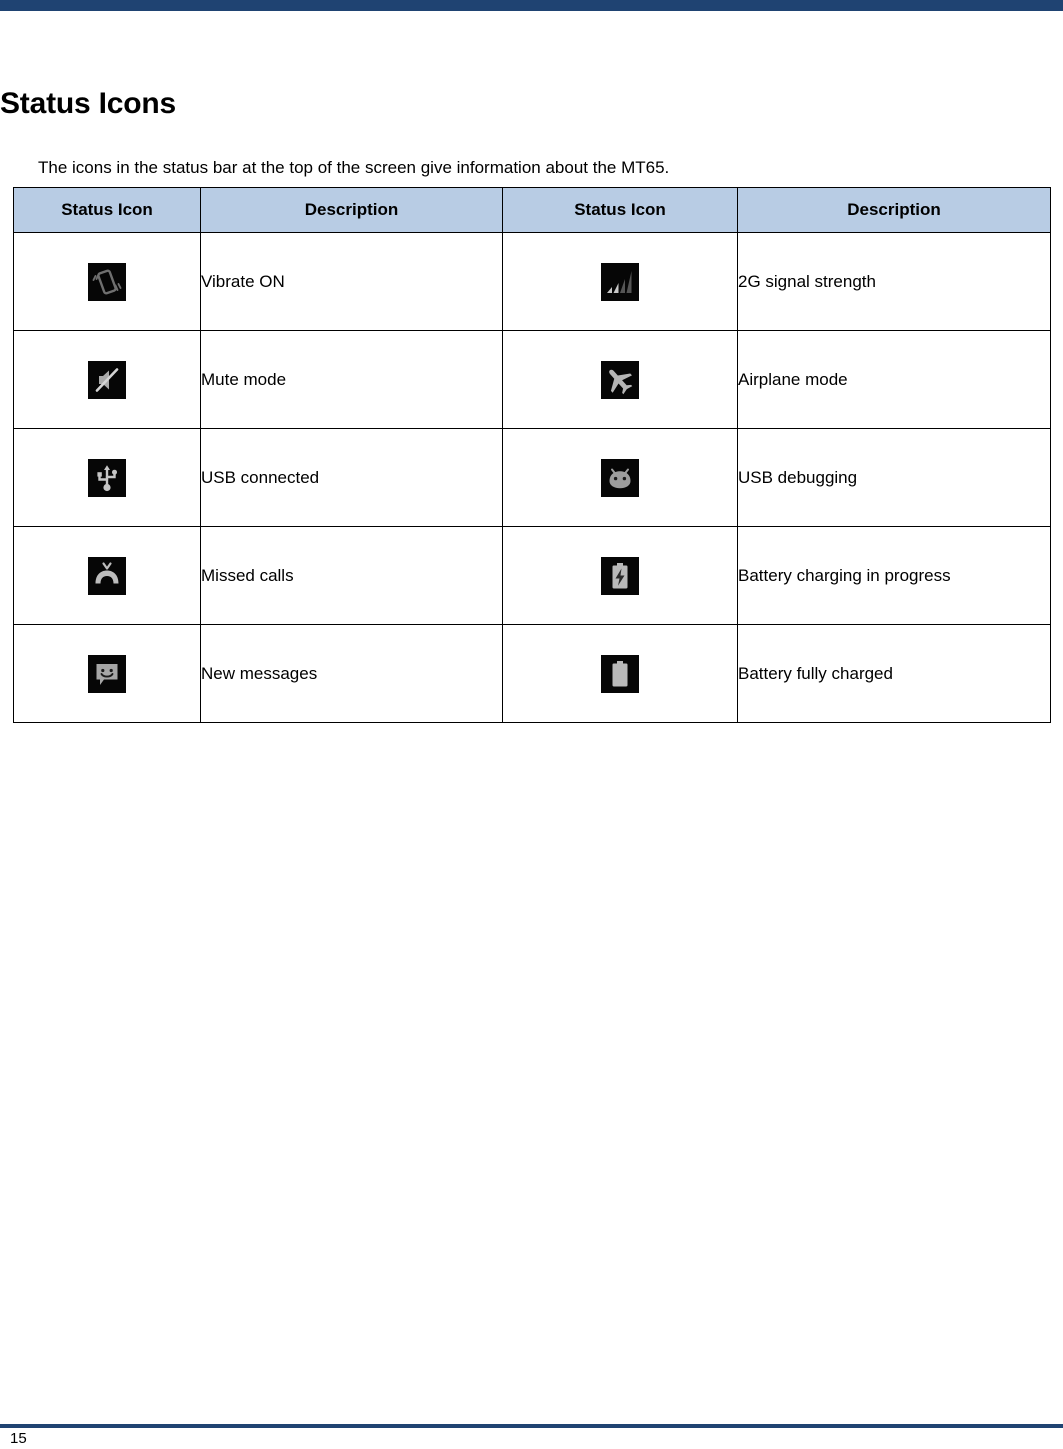 The width and height of the screenshot is (1063, 1449). I want to click on signal-strength-2g-icon, so click(620, 281).